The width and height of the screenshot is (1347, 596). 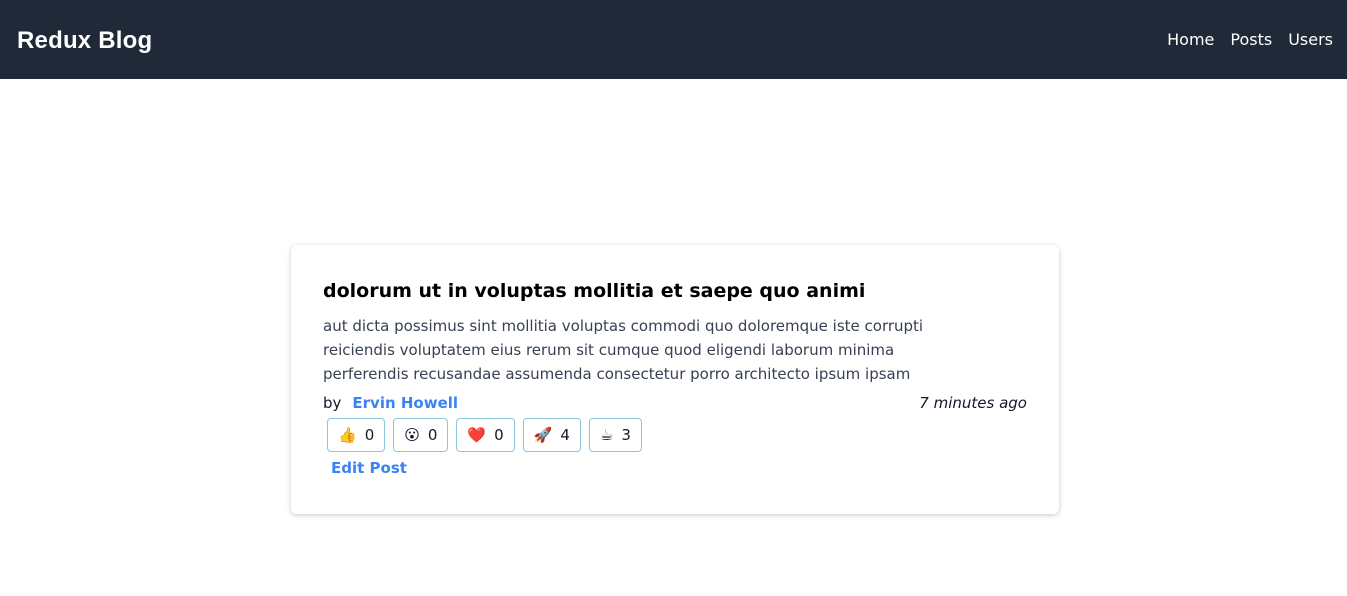 I want to click on post-timestamp: 7 minutes ago, so click(x=973, y=403).